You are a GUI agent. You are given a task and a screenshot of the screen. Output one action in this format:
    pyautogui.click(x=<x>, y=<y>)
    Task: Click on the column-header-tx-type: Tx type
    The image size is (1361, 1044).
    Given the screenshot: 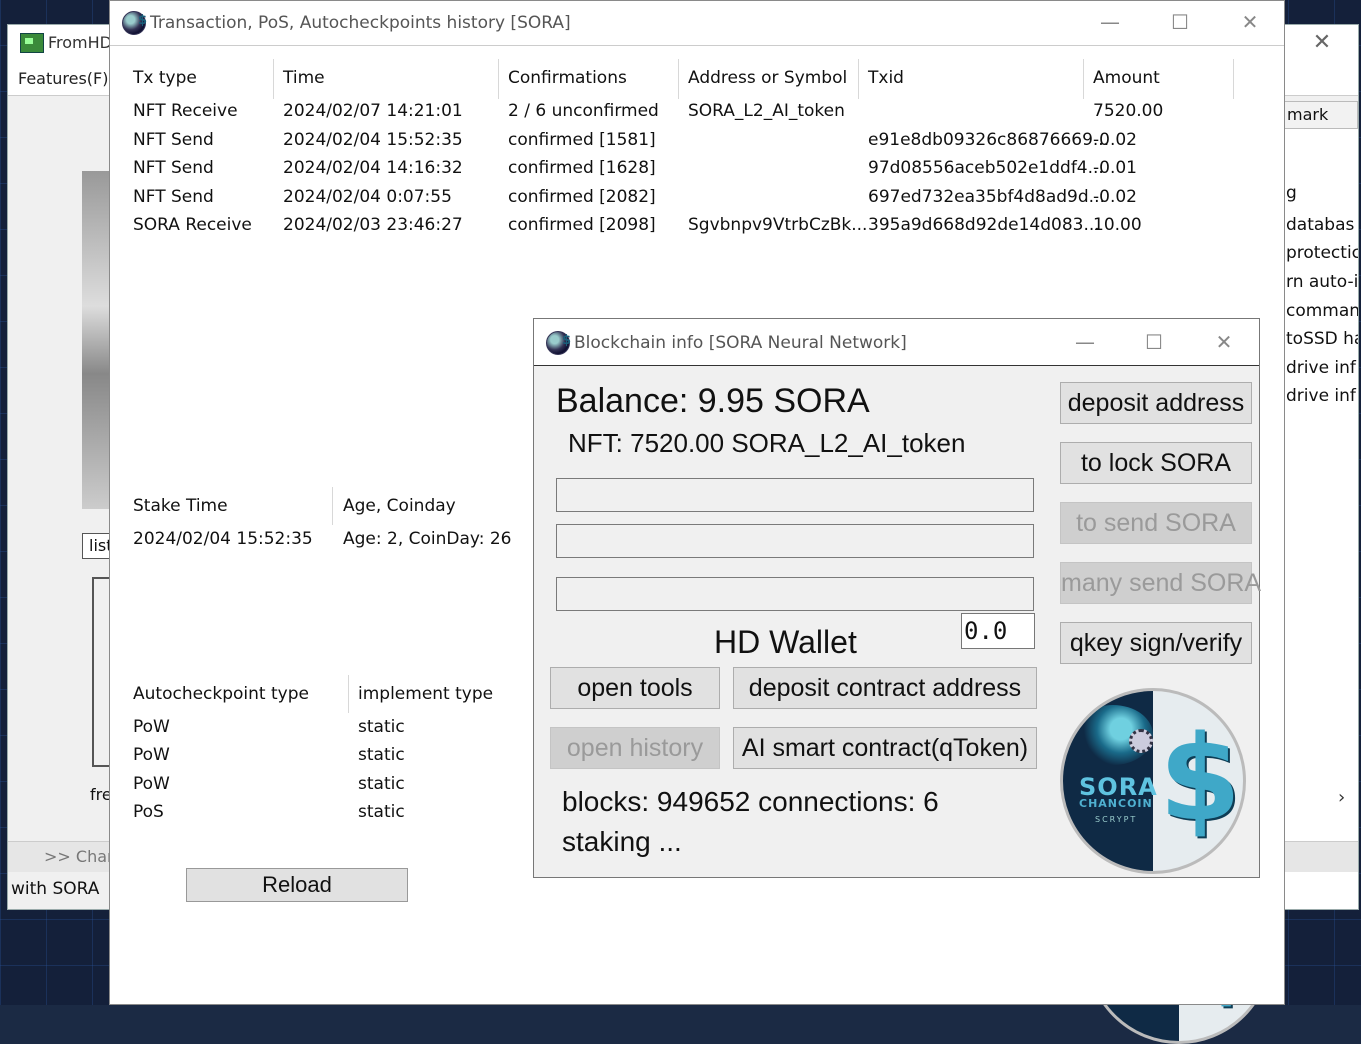 What is the action you would take?
    pyautogui.click(x=165, y=78)
    